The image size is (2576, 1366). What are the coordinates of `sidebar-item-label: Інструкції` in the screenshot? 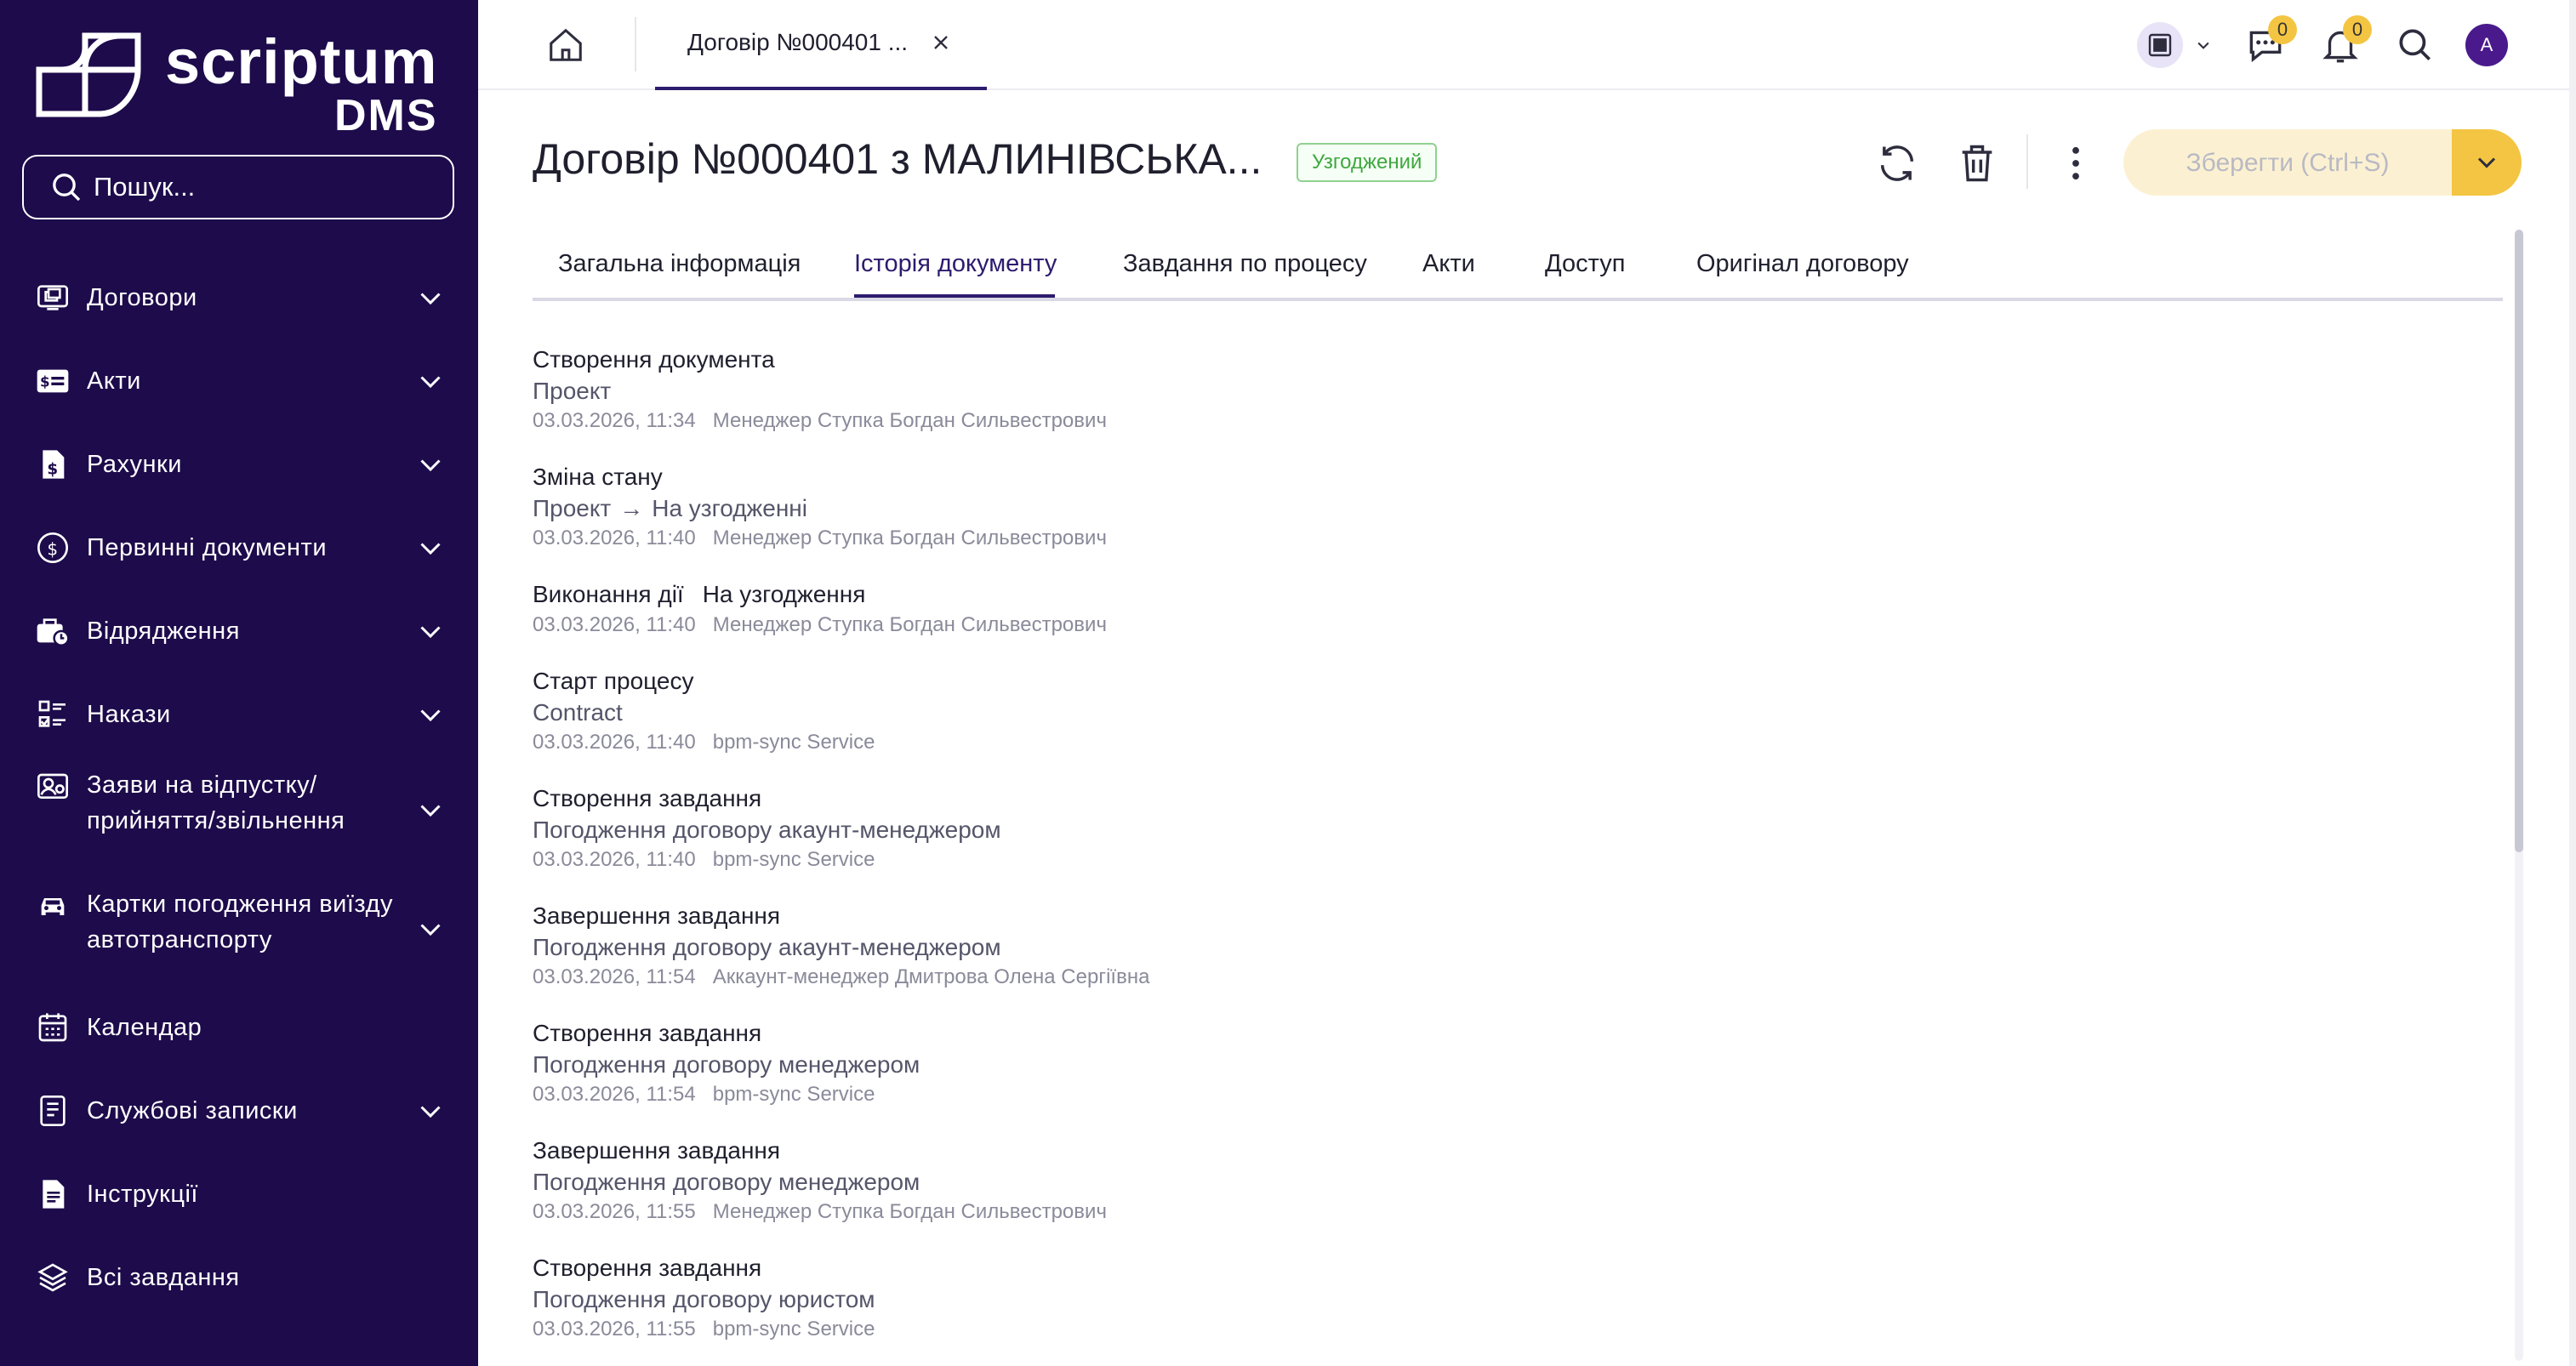 It's located at (142, 1194).